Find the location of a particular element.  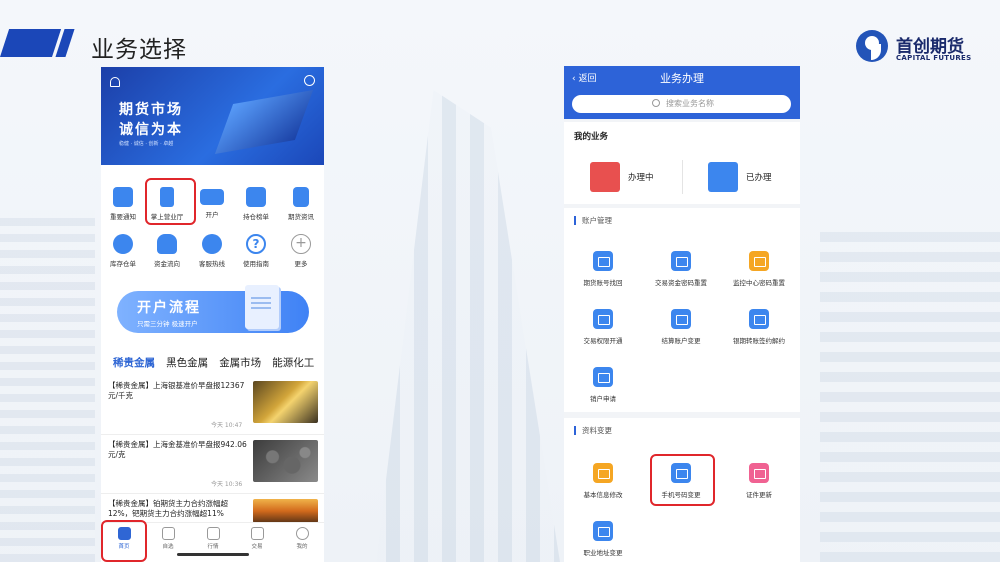

close-account-icon is located at coordinates (603, 377).